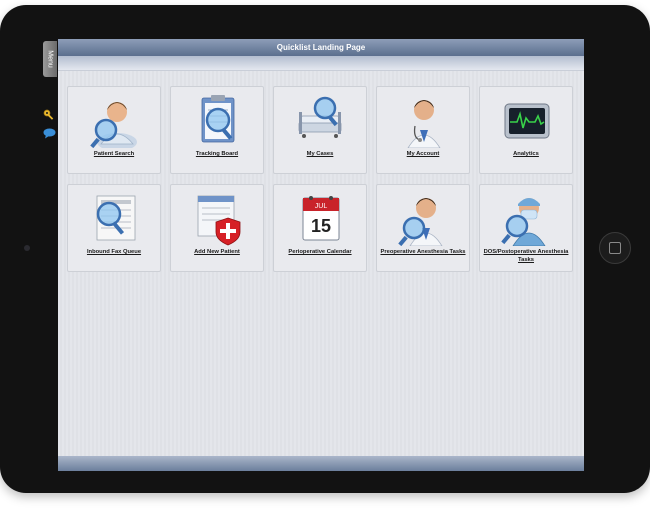 Image resolution: width=650 pixels, height=516 pixels. I want to click on camera-dot, so click(27, 248).